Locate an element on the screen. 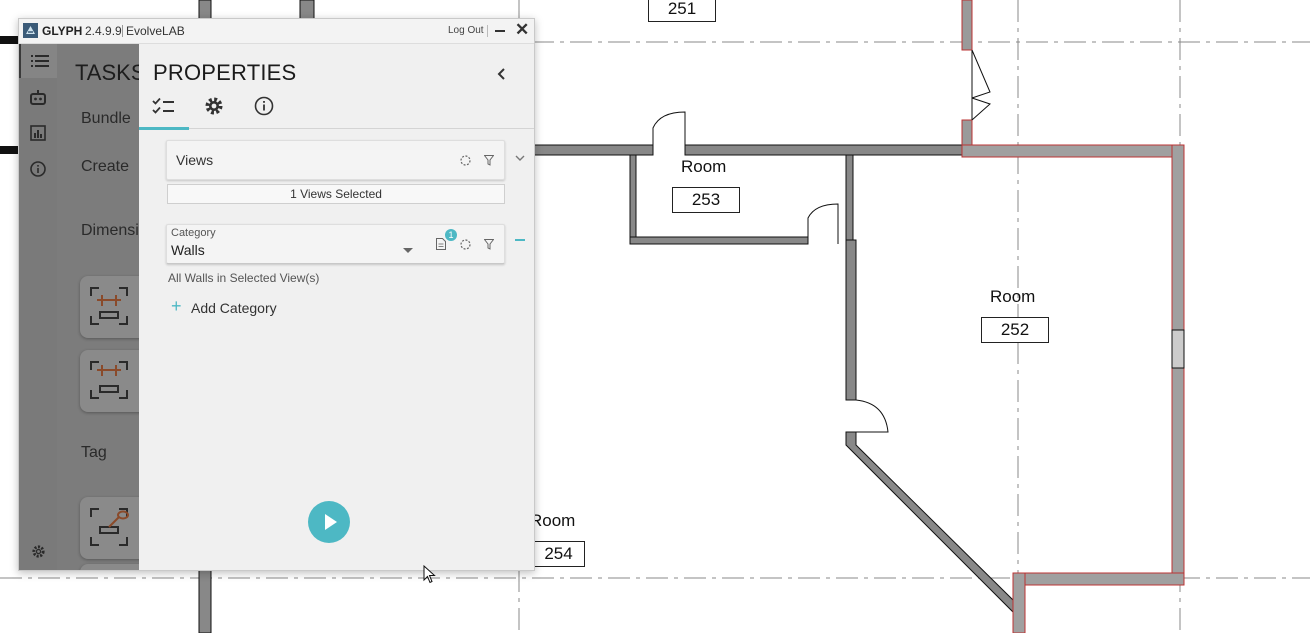 This screenshot has width=1310, height=633. rail-item-automation is located at coordinates (38, 97).